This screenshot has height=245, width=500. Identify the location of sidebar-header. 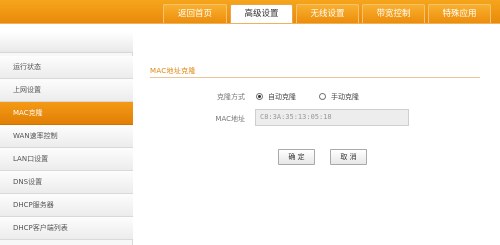
(66, 42).